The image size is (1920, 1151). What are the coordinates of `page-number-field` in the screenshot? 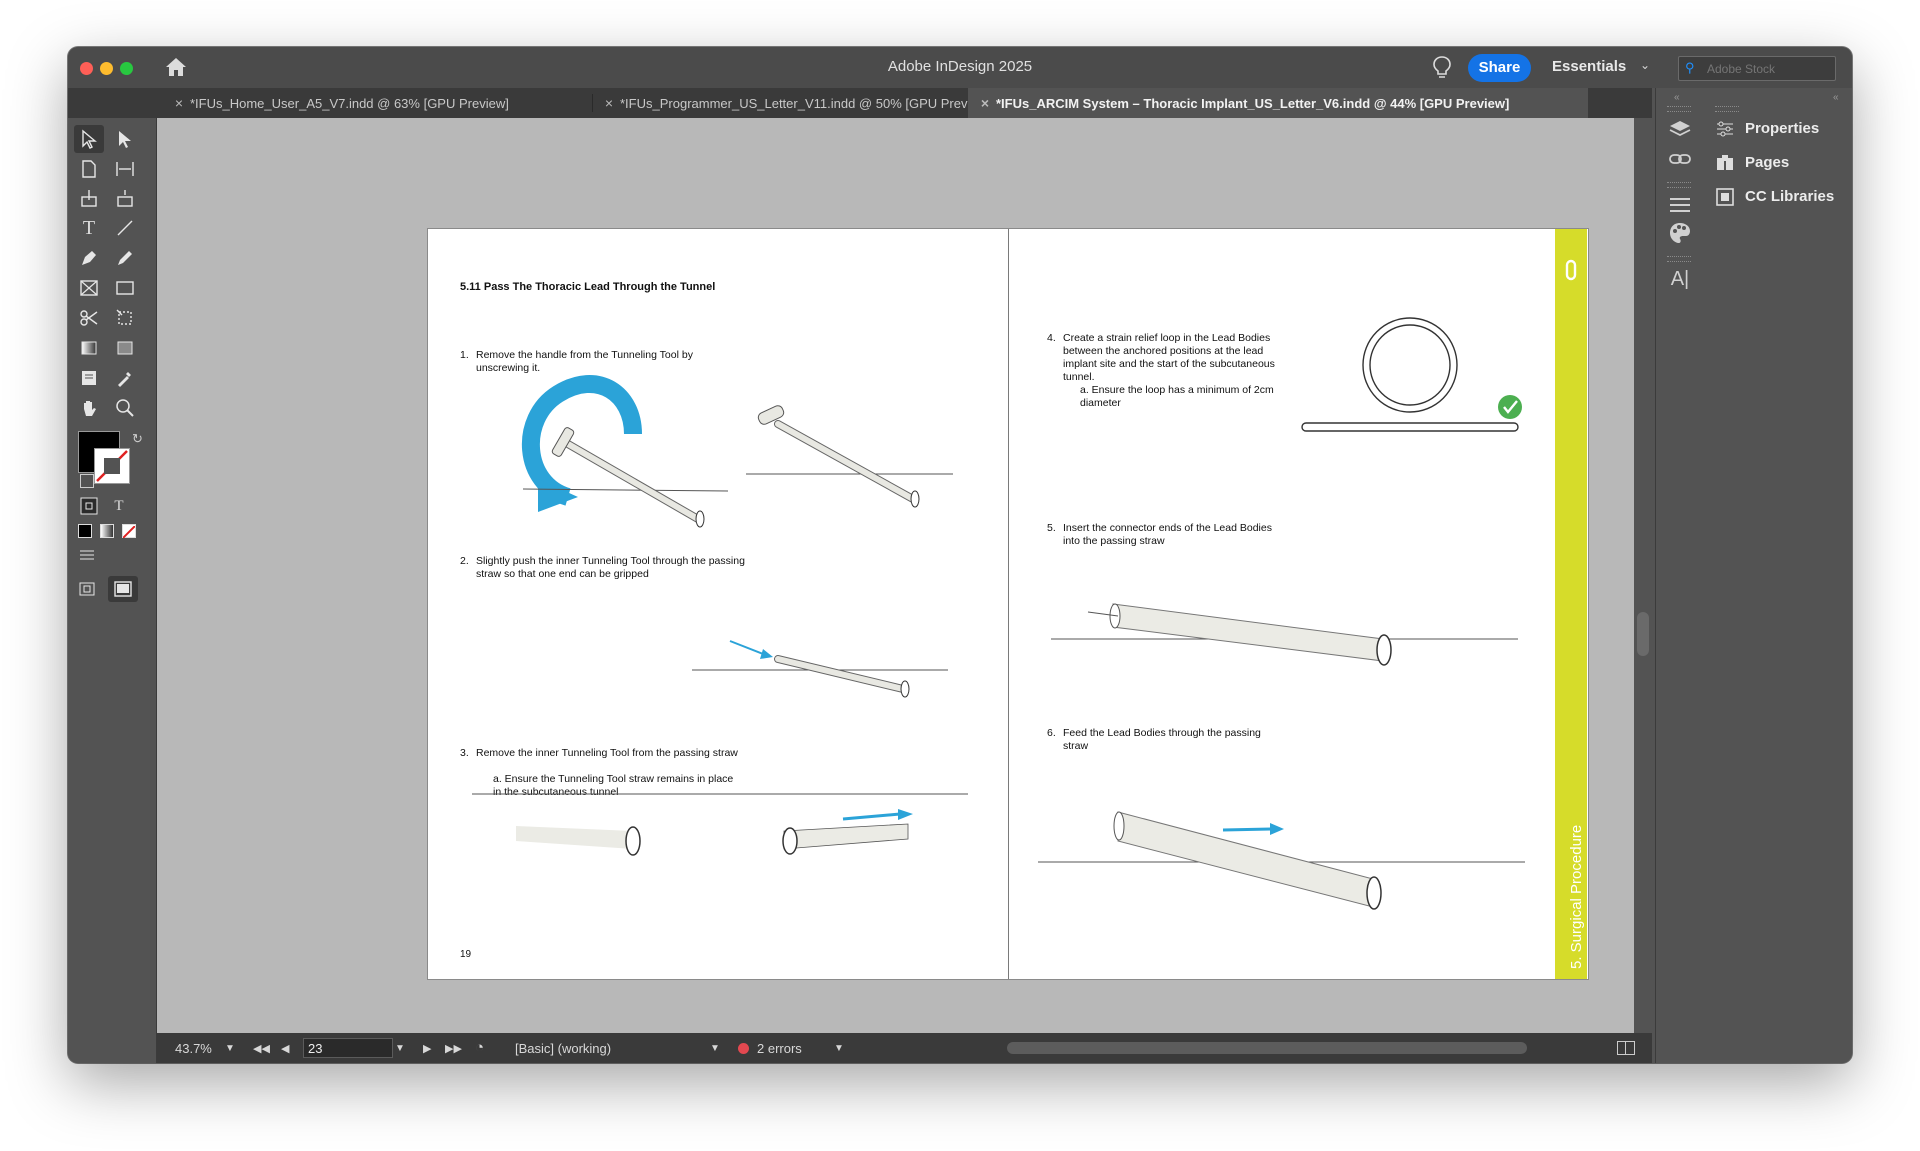 It's located at (348, 1048).